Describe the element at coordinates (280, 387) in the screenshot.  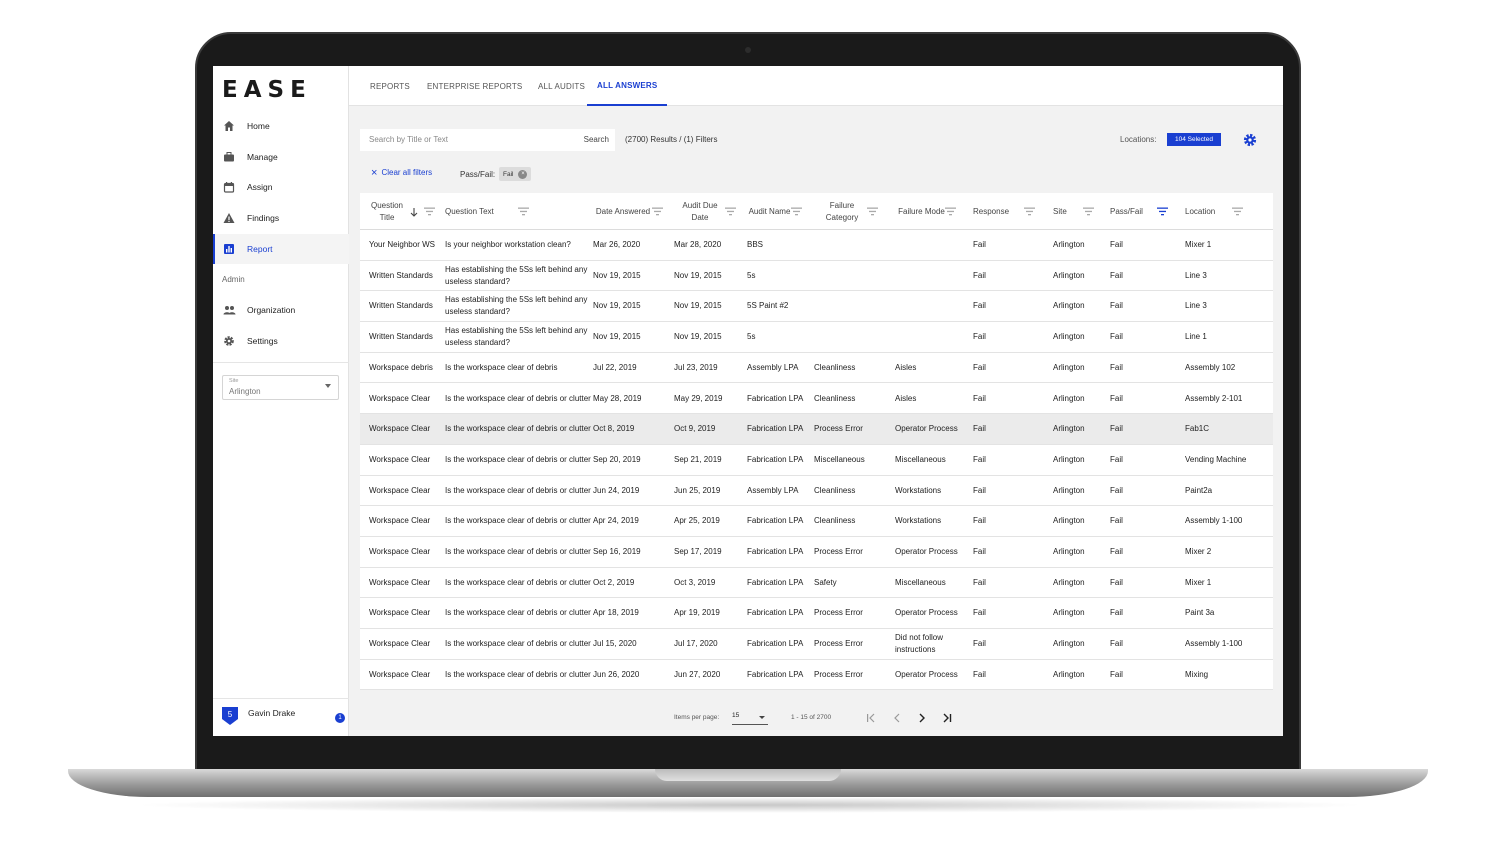
I see `site-select: Site Arlington` at that location.